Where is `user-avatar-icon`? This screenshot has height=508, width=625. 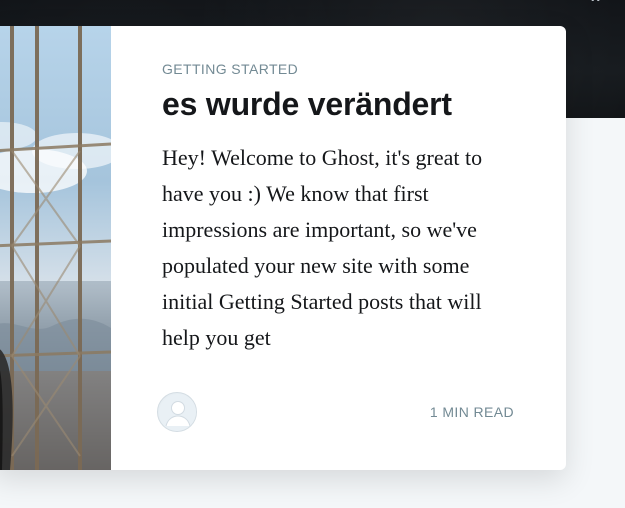 user-avatar-icon is located at coordinates (177, 412).